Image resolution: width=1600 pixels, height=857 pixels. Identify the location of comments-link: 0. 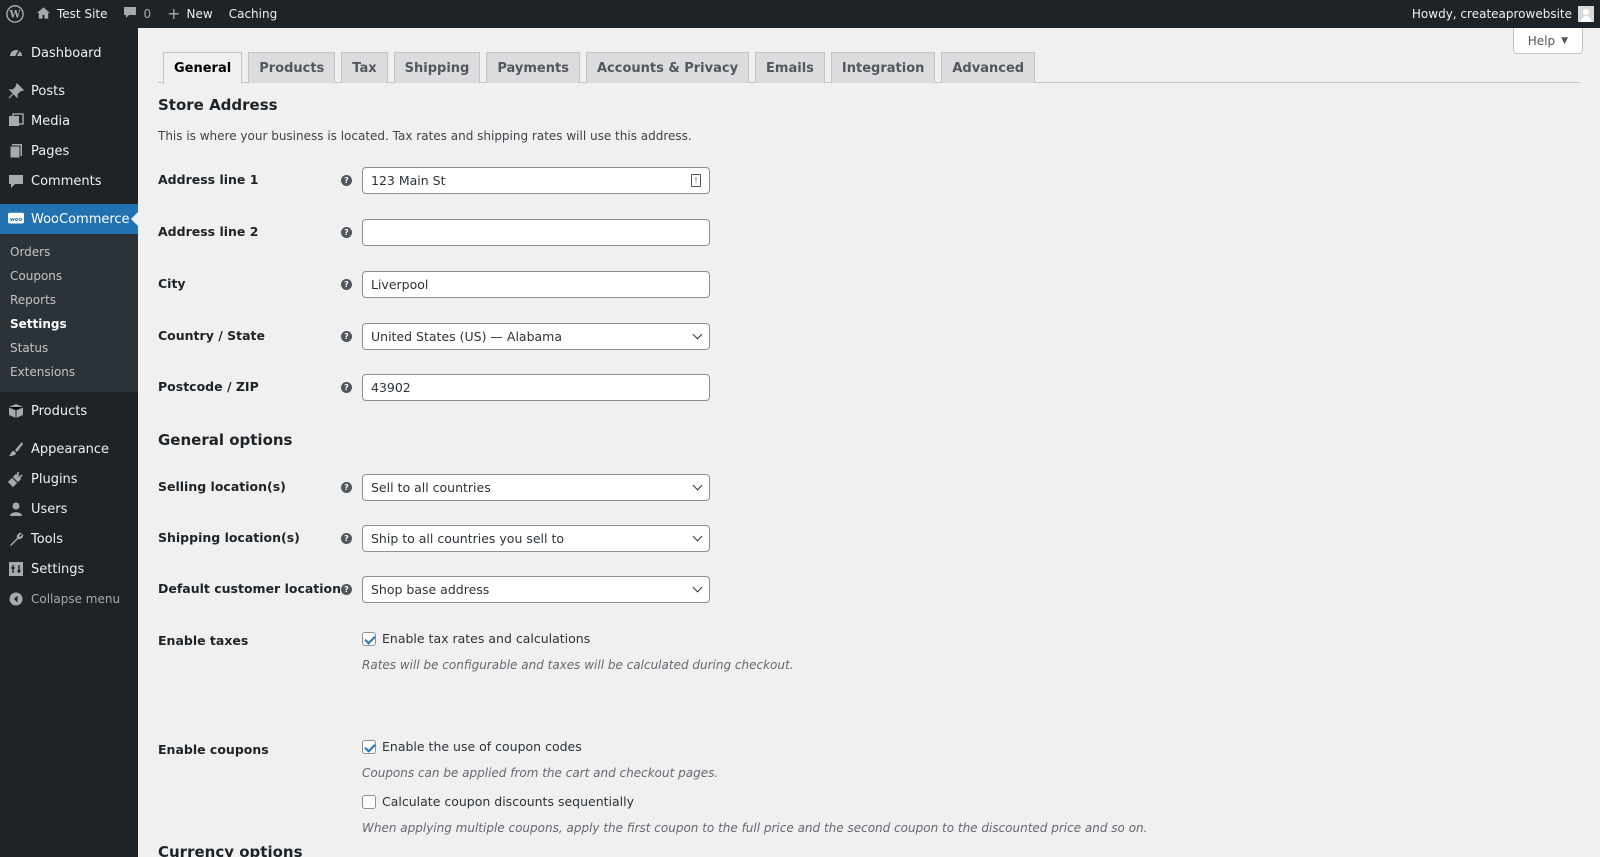
(137, 14).